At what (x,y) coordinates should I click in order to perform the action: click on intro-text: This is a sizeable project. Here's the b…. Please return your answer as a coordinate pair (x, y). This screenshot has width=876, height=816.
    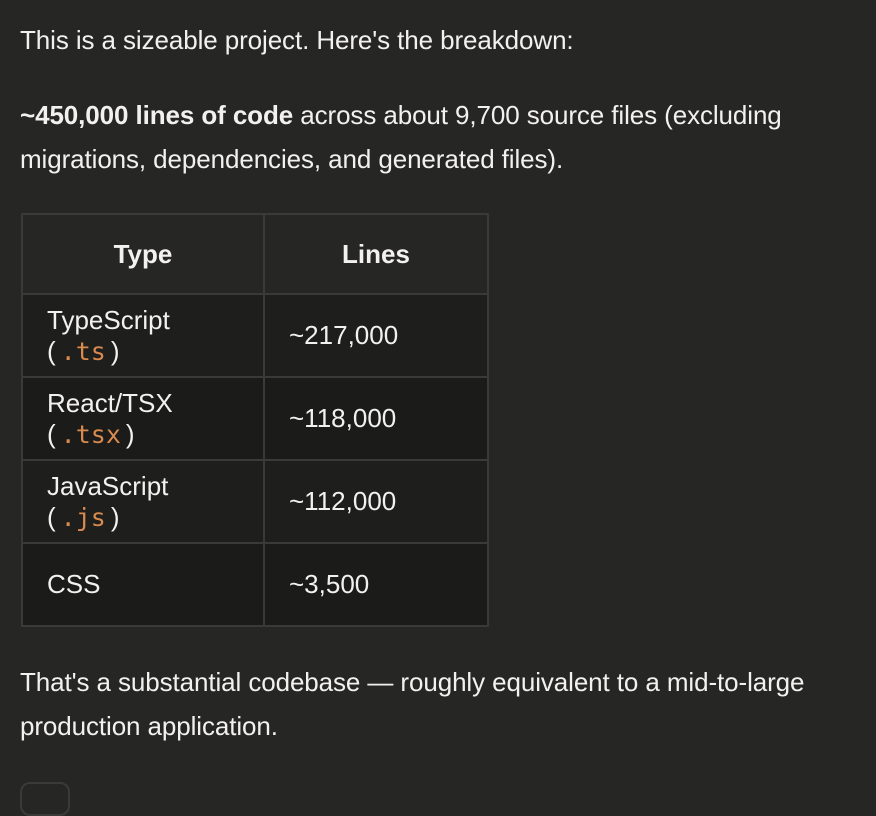
    Looking at the image, I should click on (297, 40).